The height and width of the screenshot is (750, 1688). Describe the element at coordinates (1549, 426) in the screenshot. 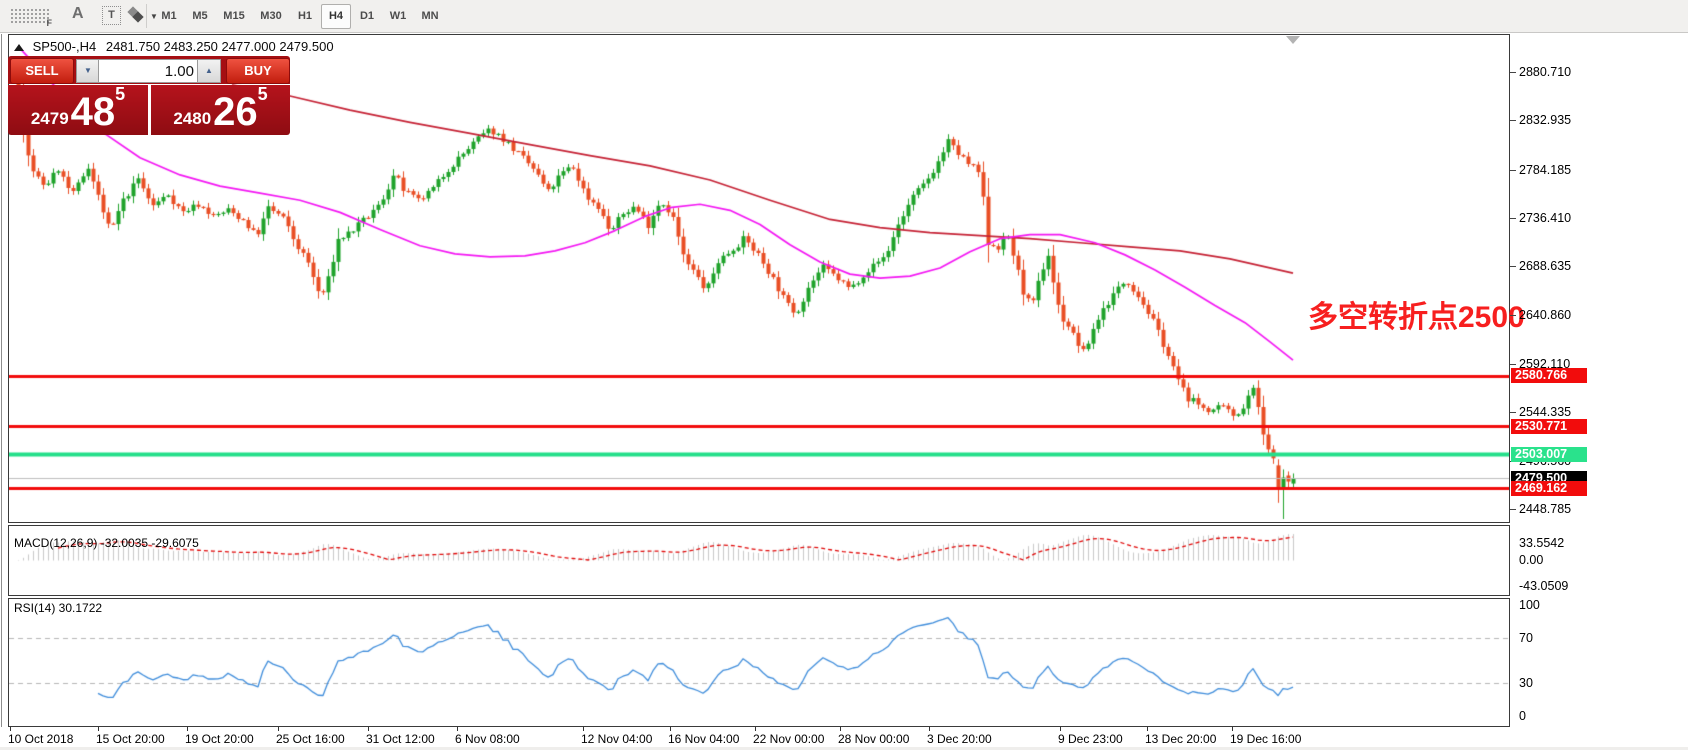

I see `price-level-badge: 2530.771` at that location.